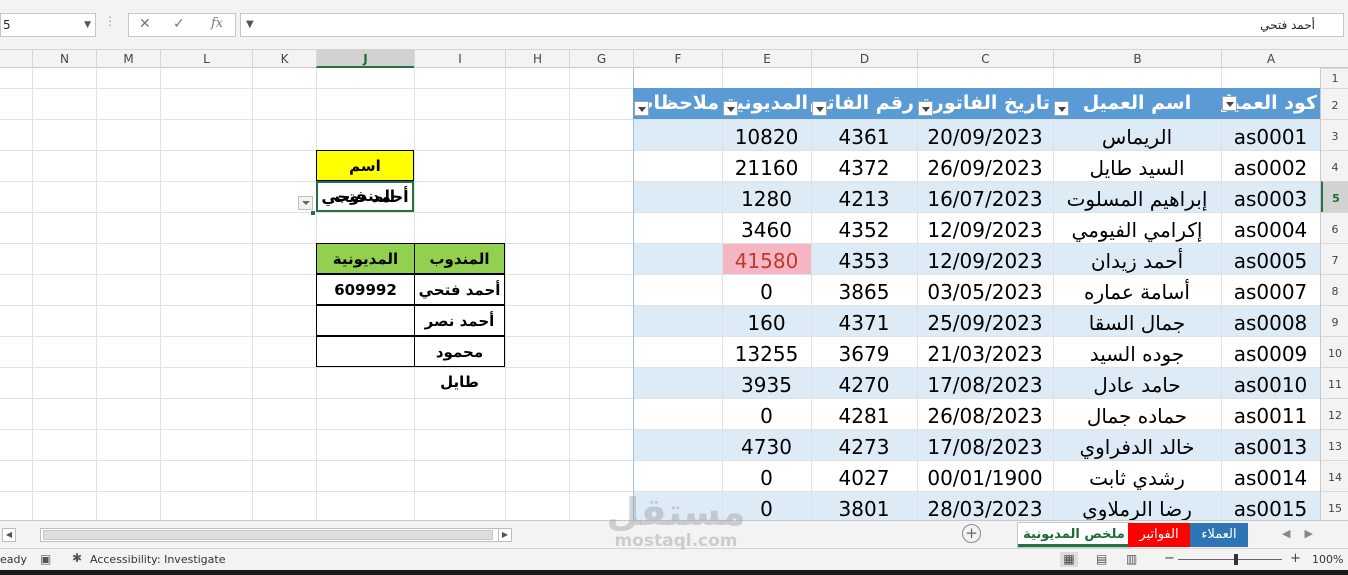 This screenshot has width=1348, height=575. I want to click on debt-cell: 41580, so click(766, 258).